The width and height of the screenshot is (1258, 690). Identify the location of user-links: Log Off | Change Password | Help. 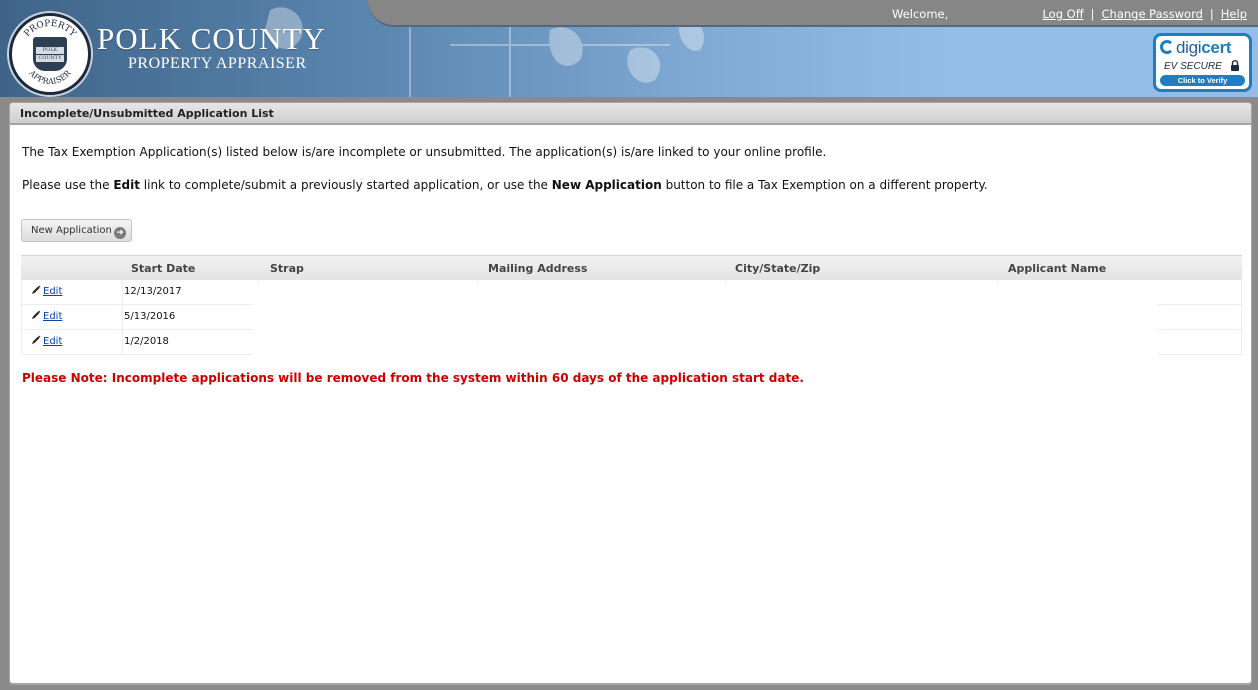
(1144, 14).